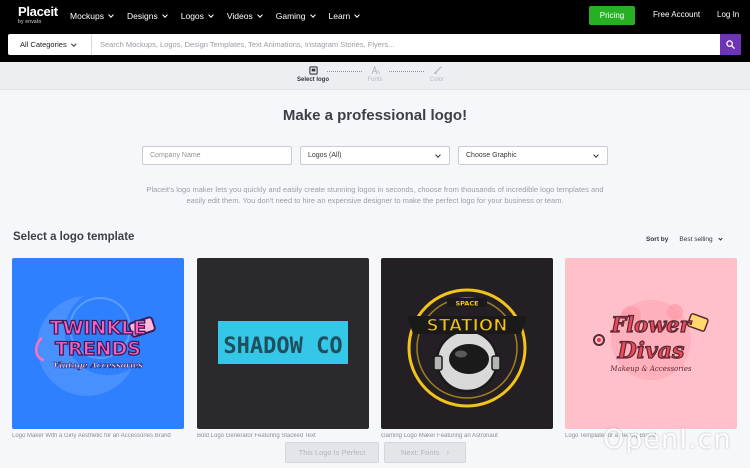 The image size is (750, 468). I want to click on template-card: SHADOW CO, so click(283, 343).